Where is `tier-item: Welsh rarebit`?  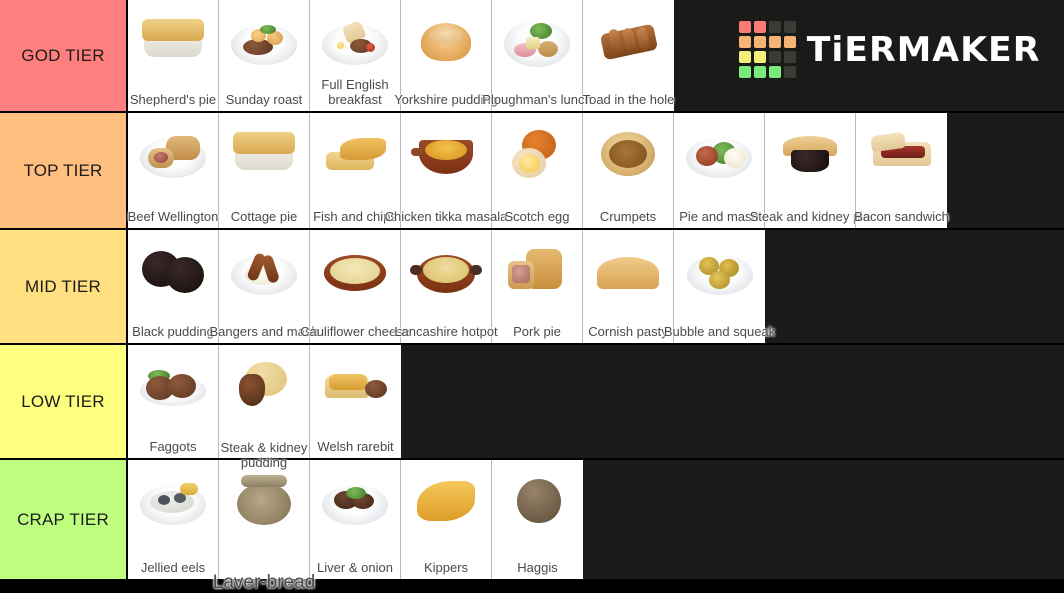 tier-item: Welsh rarebit is located at coordinates (355, 401).